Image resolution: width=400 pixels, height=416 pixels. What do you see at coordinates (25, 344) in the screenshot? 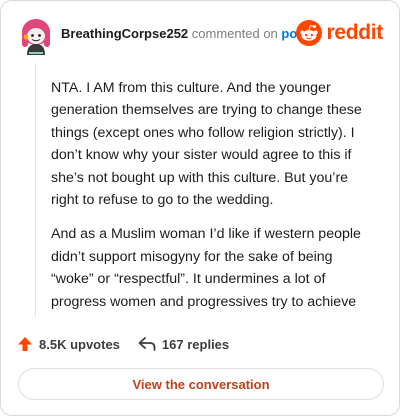
I see `upvote-arrow-icon` at bounding box center [25, 344].